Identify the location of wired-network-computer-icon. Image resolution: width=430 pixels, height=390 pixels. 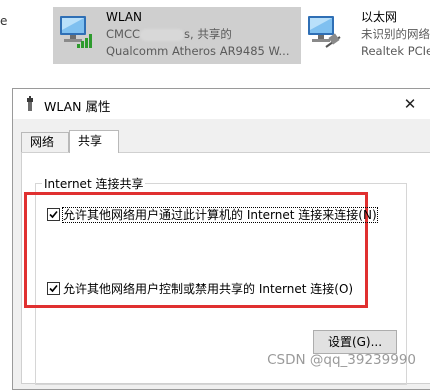
(324, 32).